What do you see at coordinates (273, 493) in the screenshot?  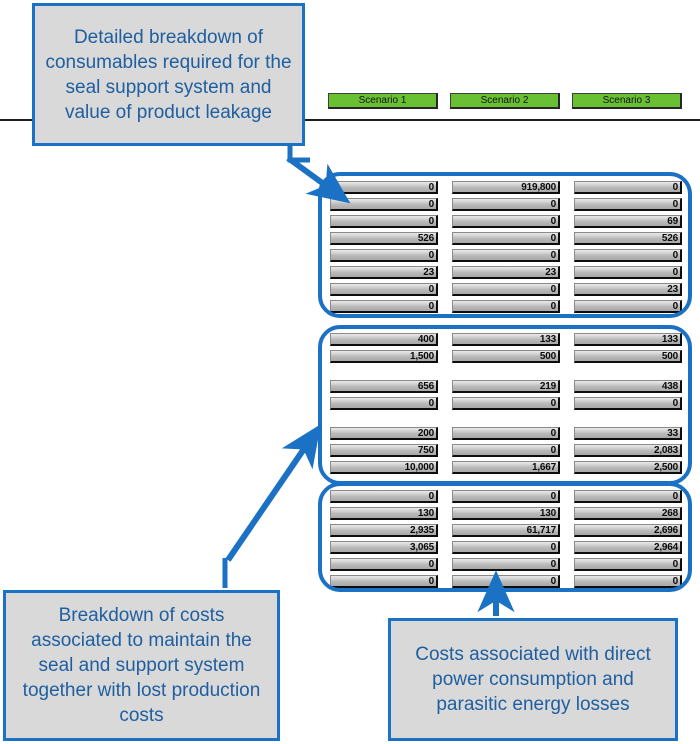 I see `arrow-bottomleft-callout-to-group2` at bounding box center [273, 493].